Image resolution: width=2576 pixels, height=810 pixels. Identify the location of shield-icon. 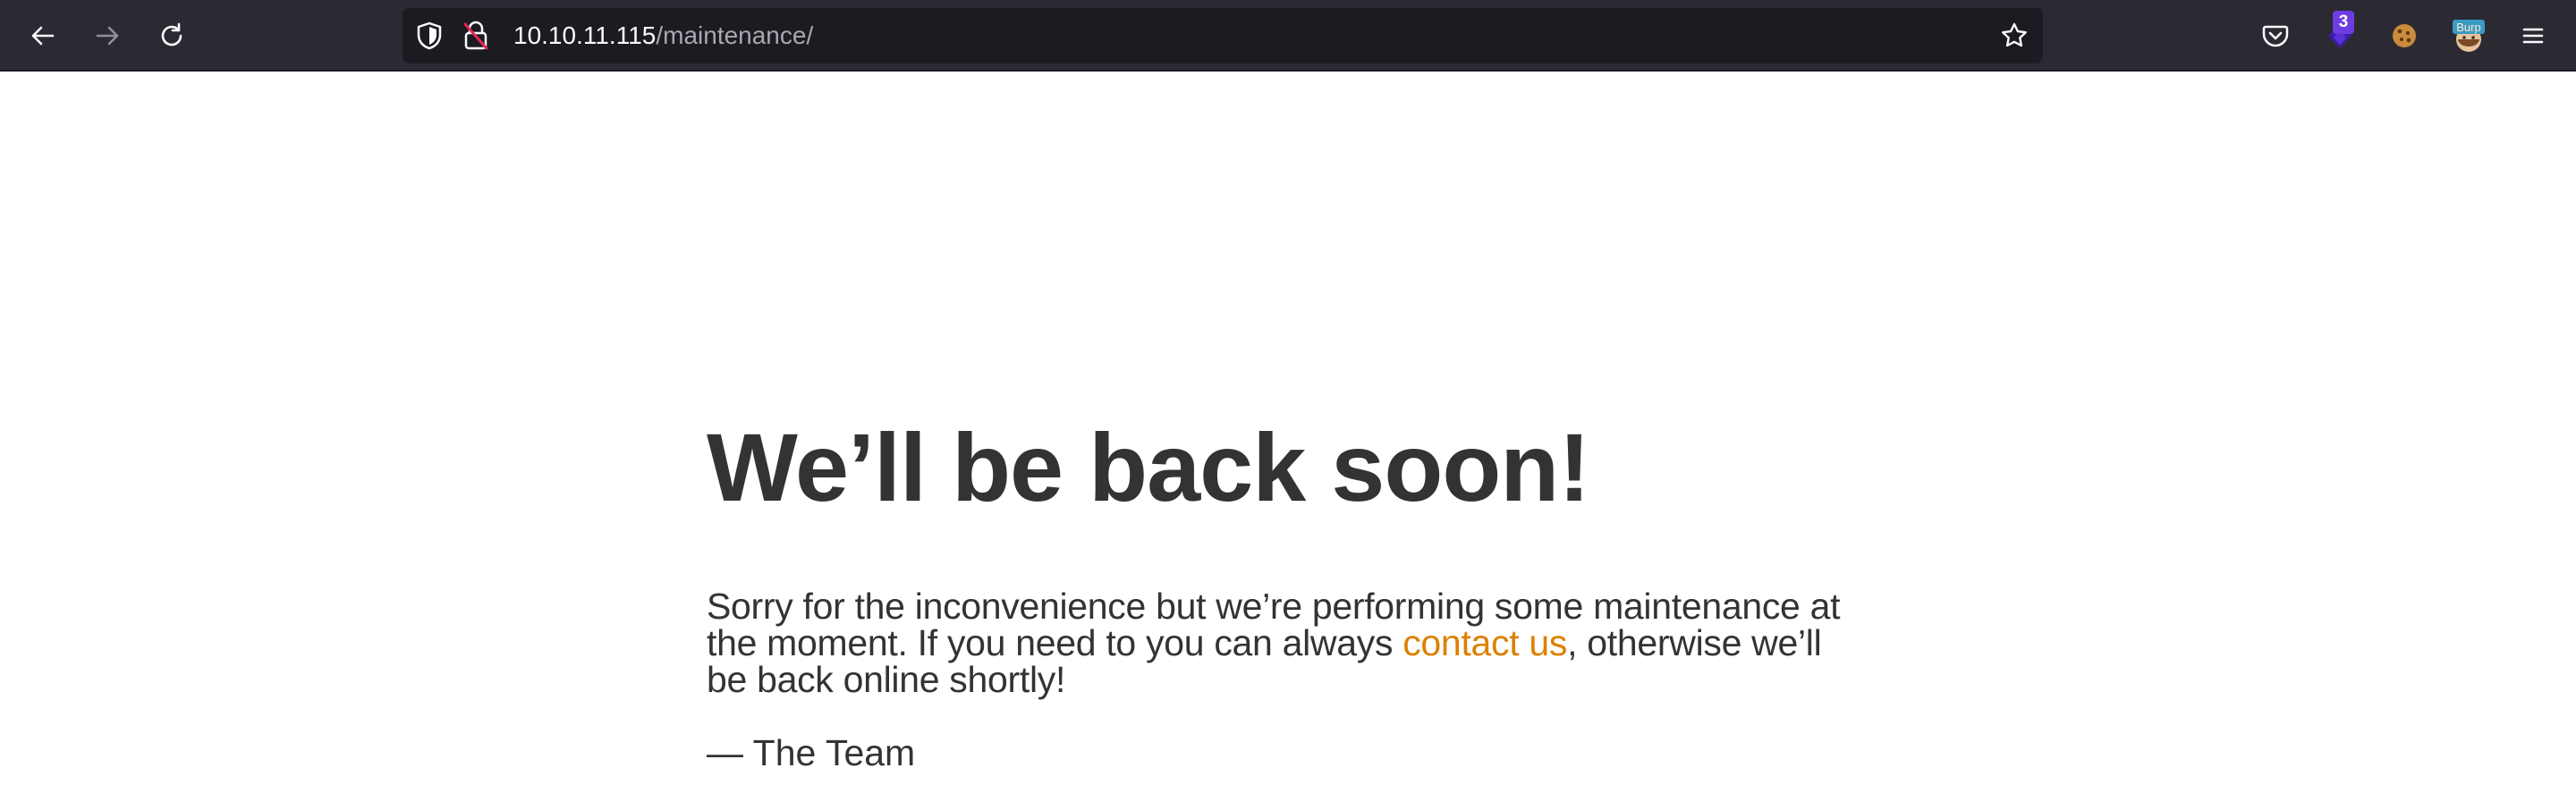
(429, 35).